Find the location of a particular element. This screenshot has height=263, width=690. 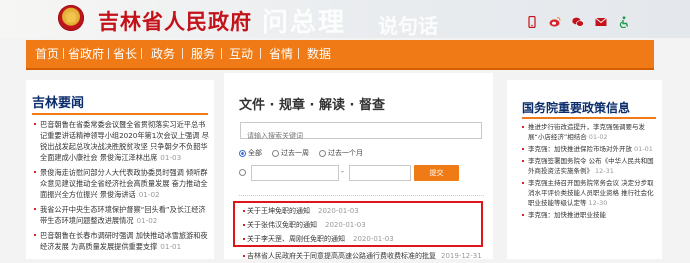

list-item: 关于张伟汉免职的通知 2020-01-03 is located at coordinates (365, 225).